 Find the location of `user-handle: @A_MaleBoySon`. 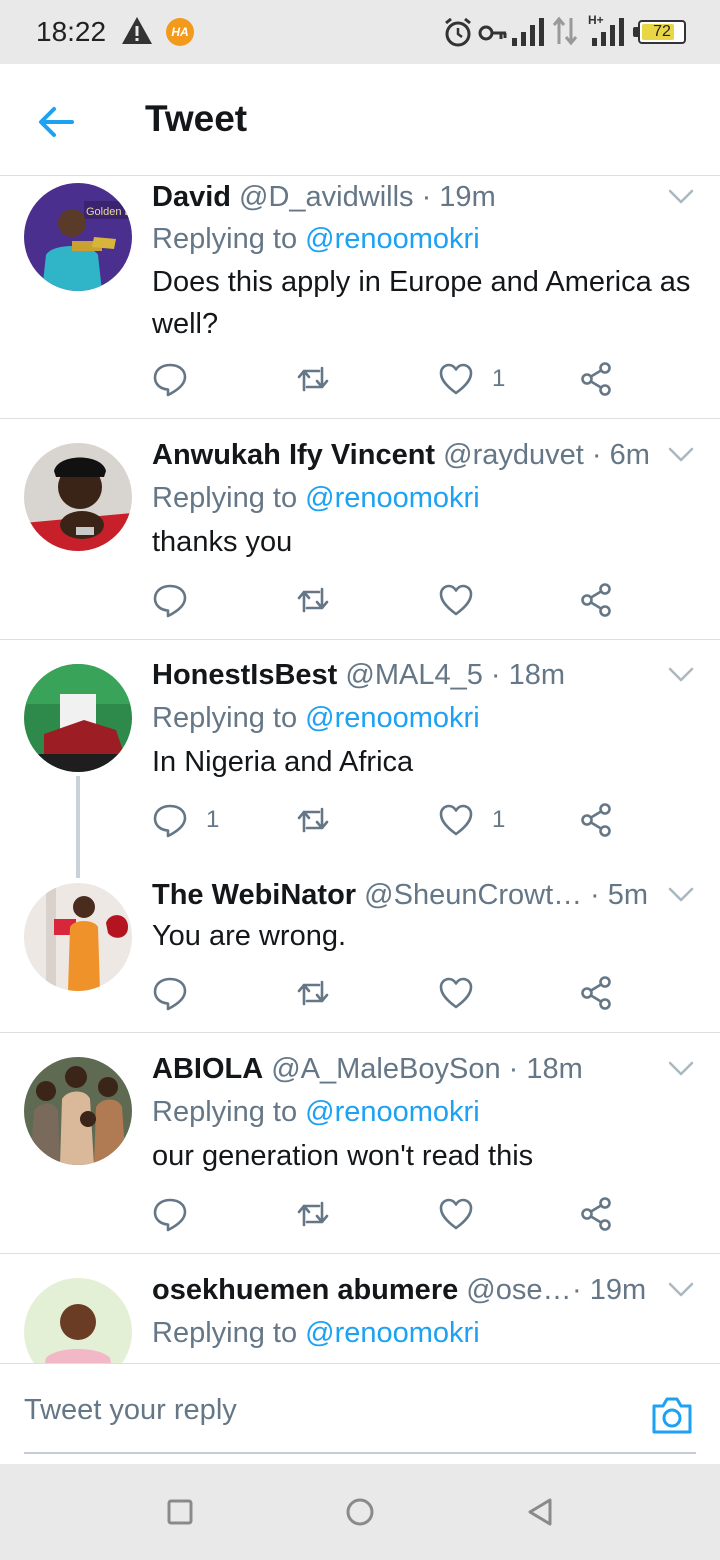

user-handle: @A_MaleBoySon is located at coordinates (386, 1069).